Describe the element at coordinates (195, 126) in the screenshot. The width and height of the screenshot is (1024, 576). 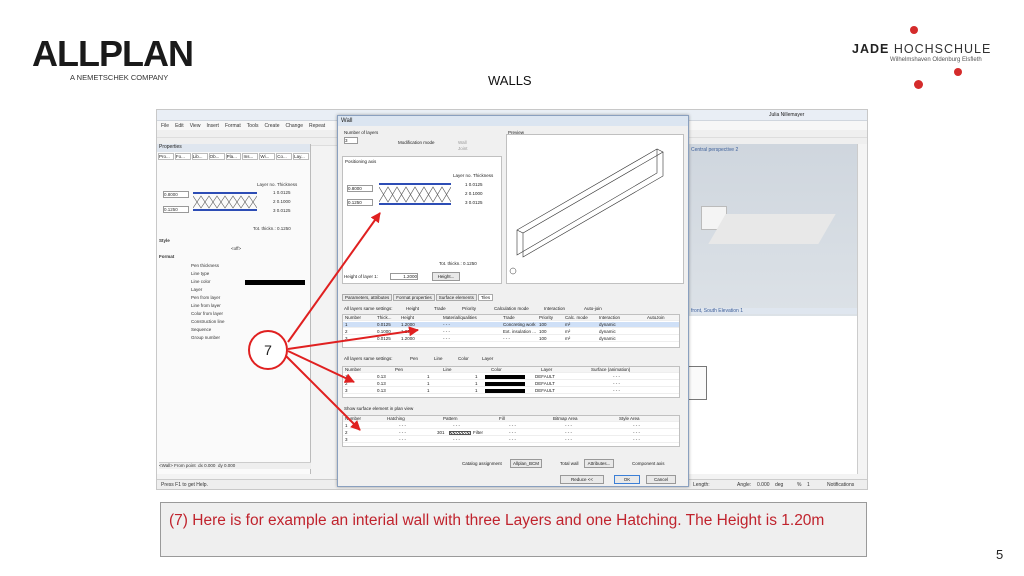
I see `menu-view: View` at that location.